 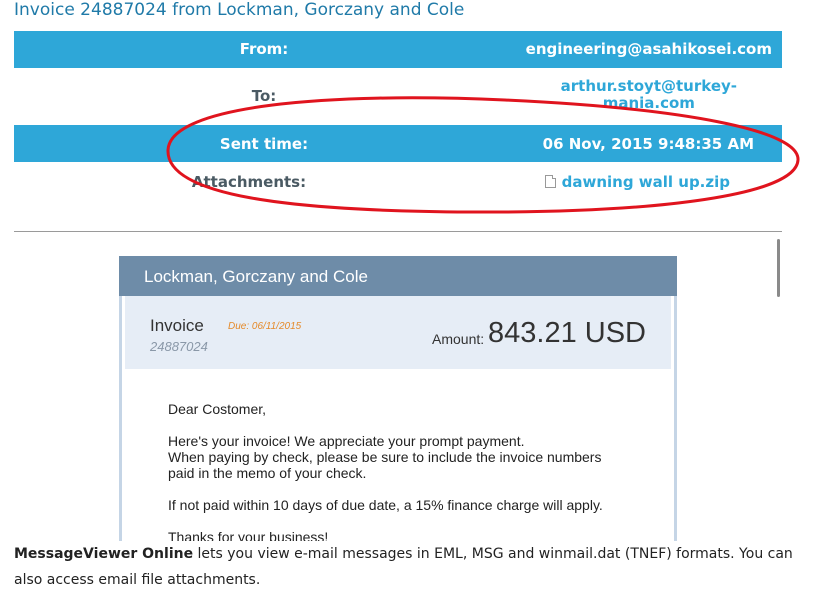 I want to click on header-divider, so click(x=398, y=231).